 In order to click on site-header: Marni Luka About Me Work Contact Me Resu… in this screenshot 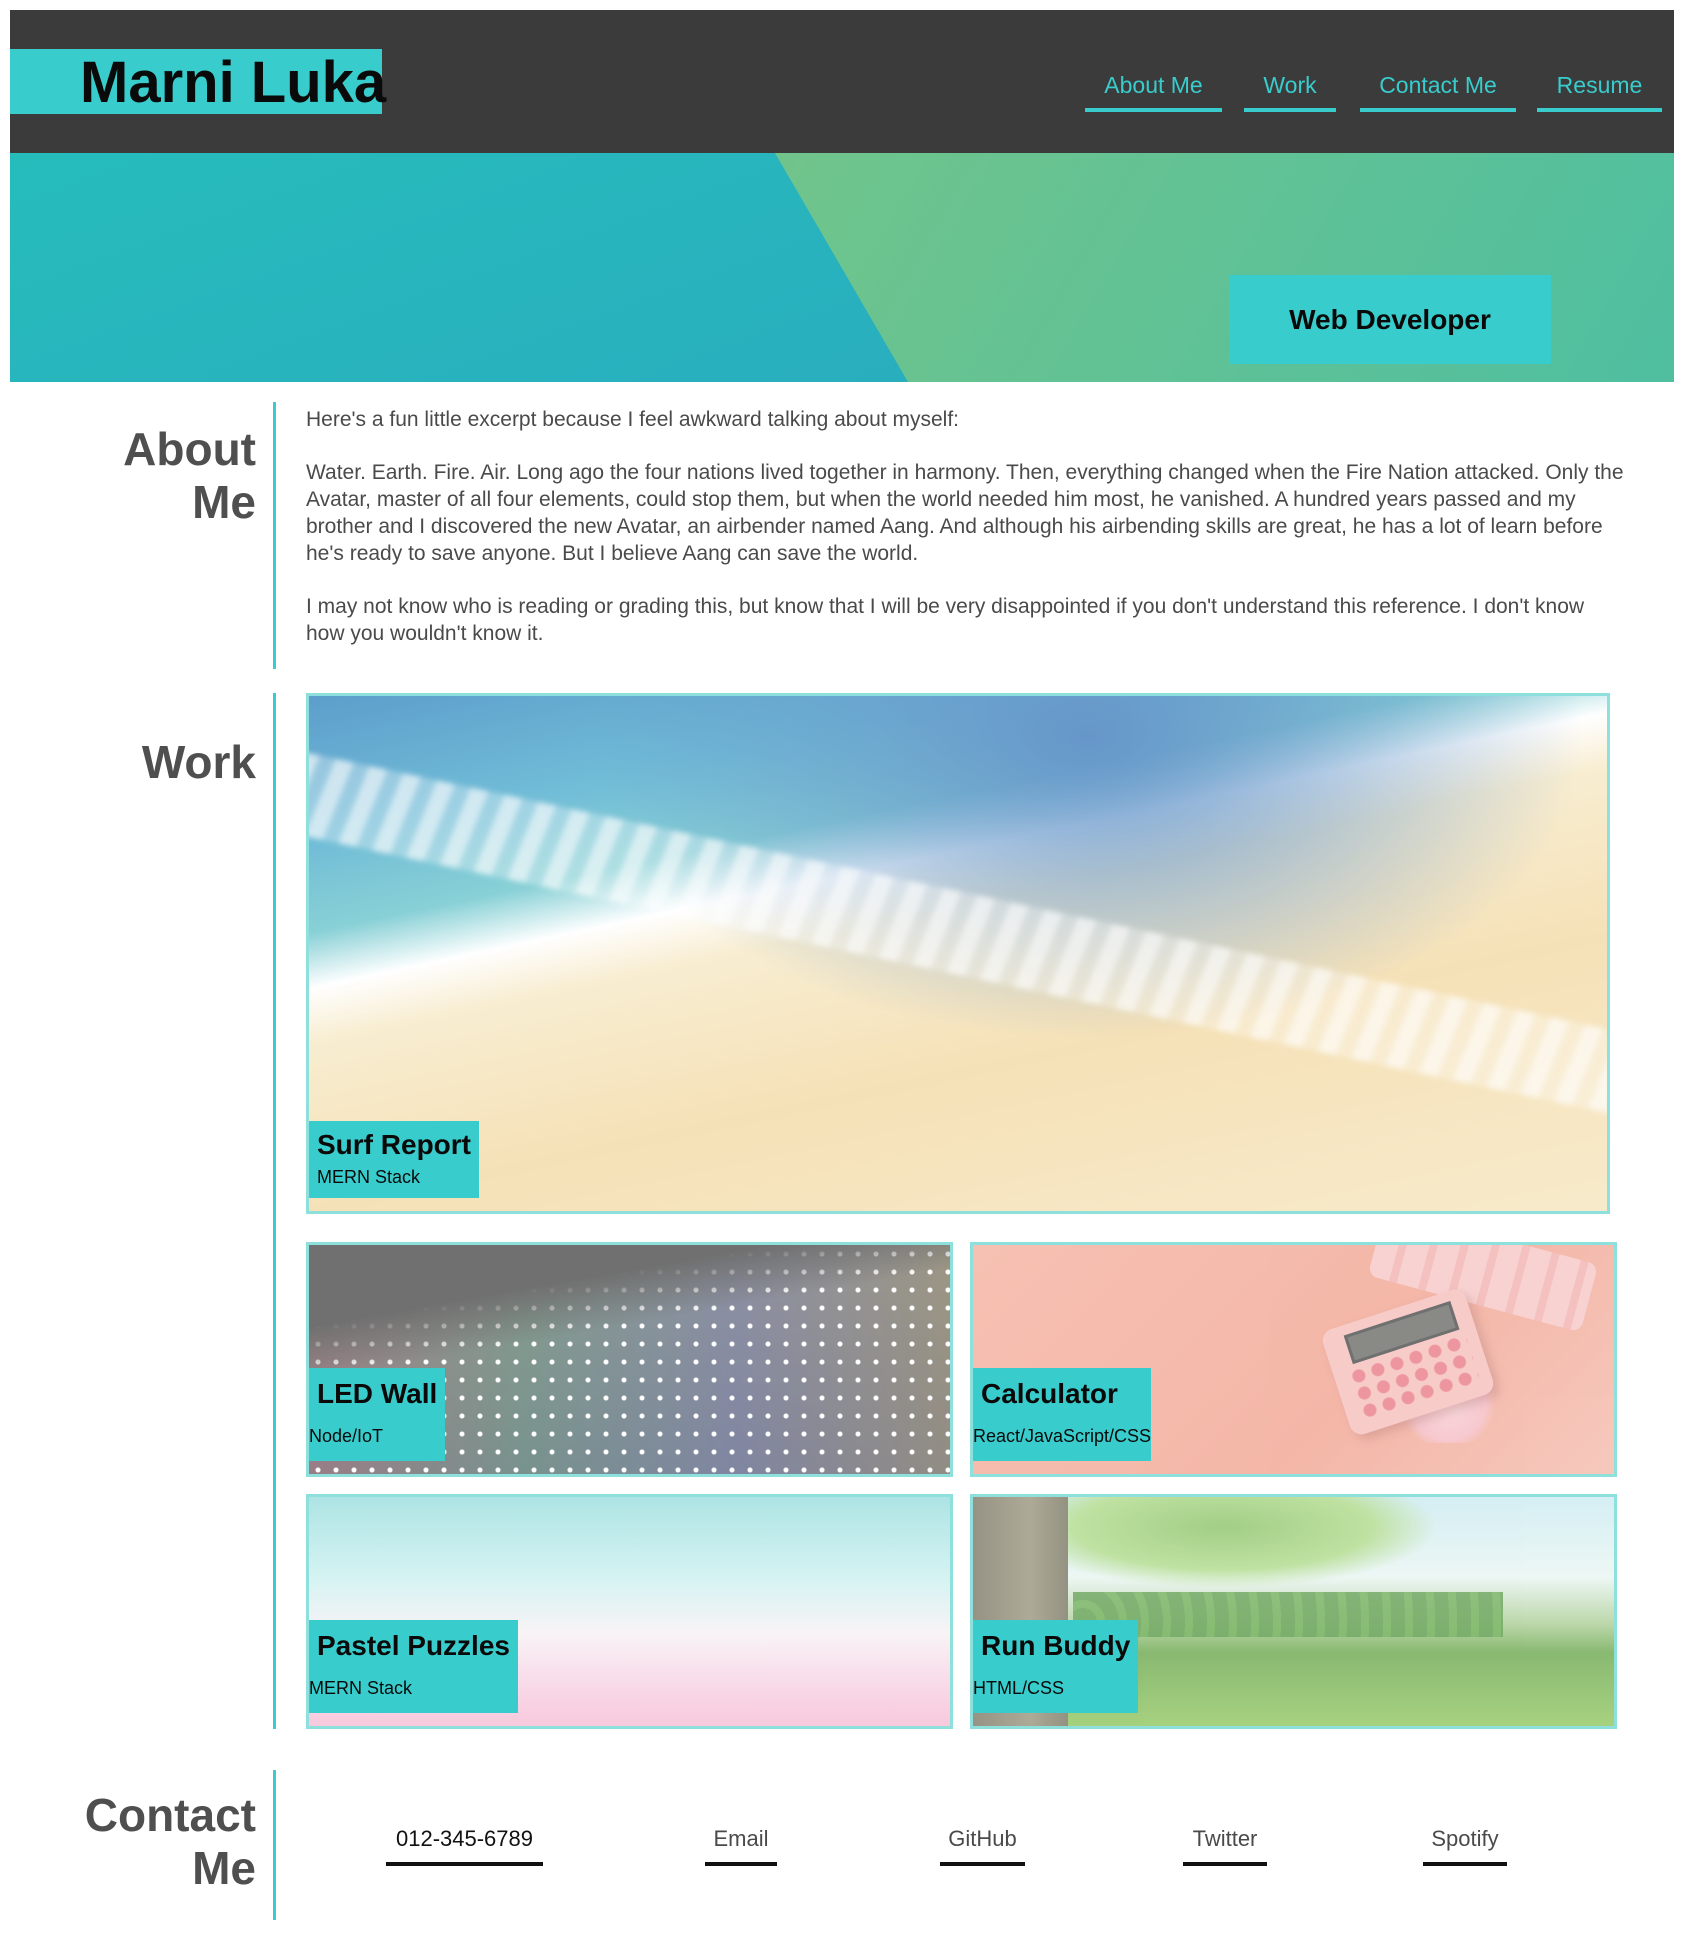, I will do `click(842, 81)`.